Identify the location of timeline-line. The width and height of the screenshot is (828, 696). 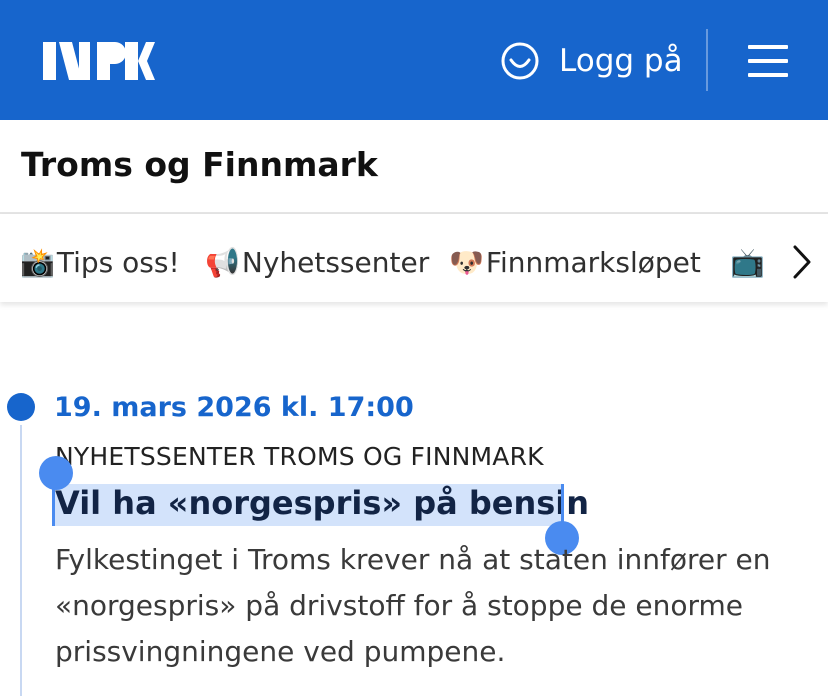
(21, 560).